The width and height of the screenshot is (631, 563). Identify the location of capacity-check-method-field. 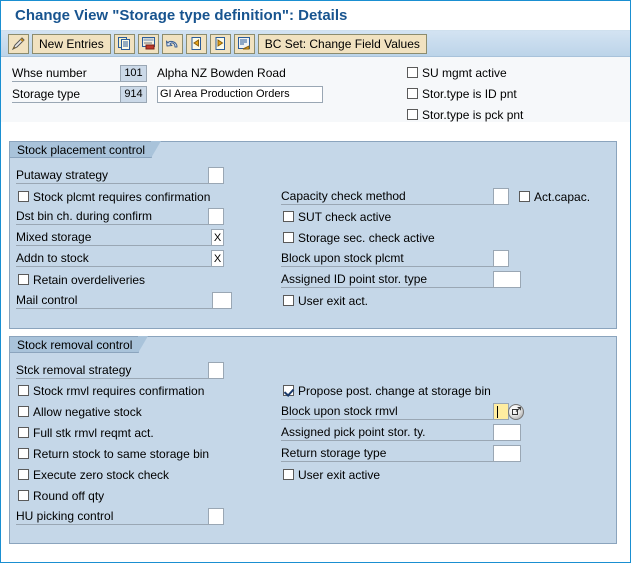
(501, 196).